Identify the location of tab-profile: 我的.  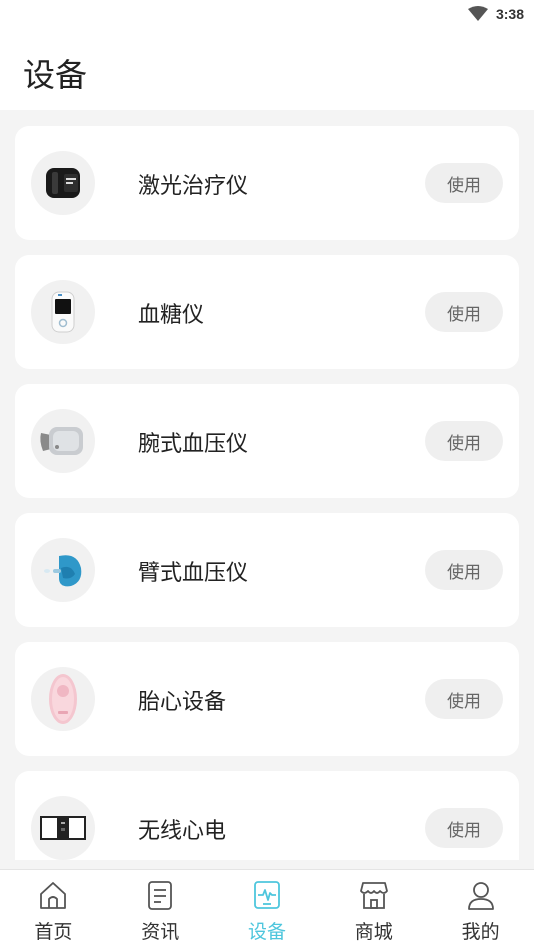
(480, 909).